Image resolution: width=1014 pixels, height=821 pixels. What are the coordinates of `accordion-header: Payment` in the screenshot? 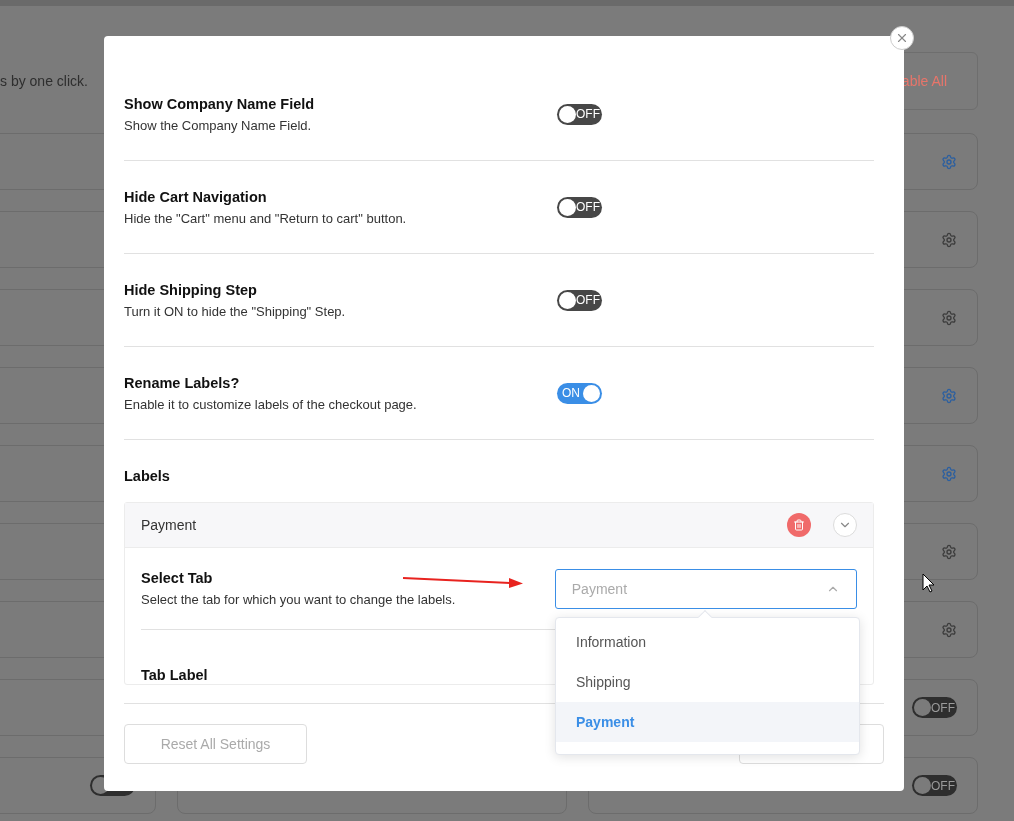 It's located at (499, 525).